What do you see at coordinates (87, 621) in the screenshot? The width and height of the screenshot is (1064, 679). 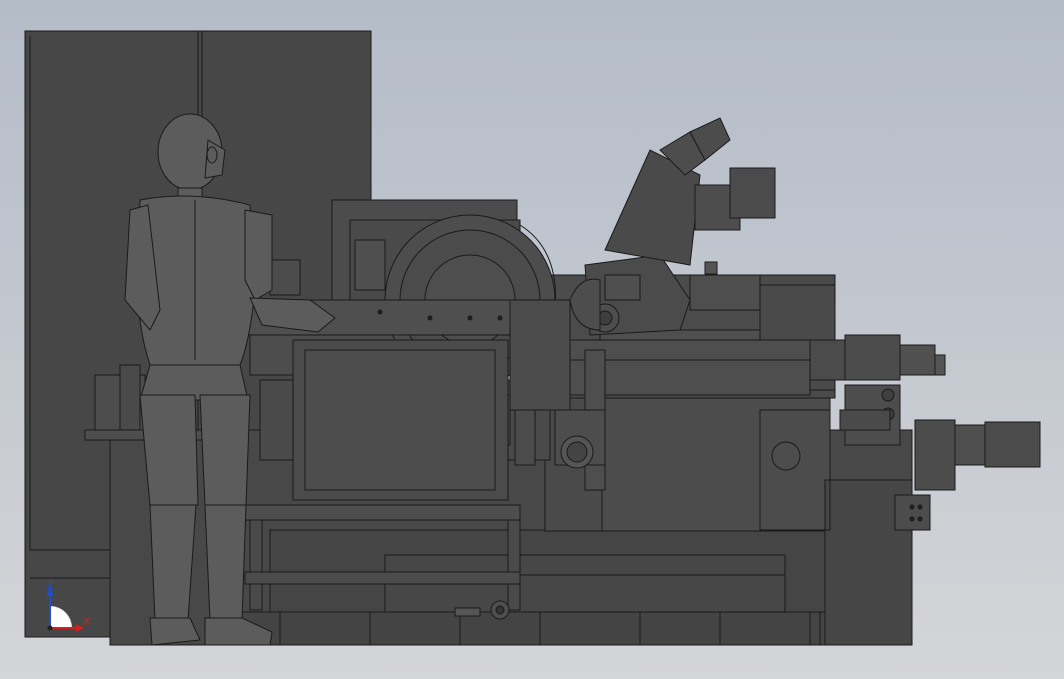 I see `x-axis-label: X` at bounding box center [87, 621].